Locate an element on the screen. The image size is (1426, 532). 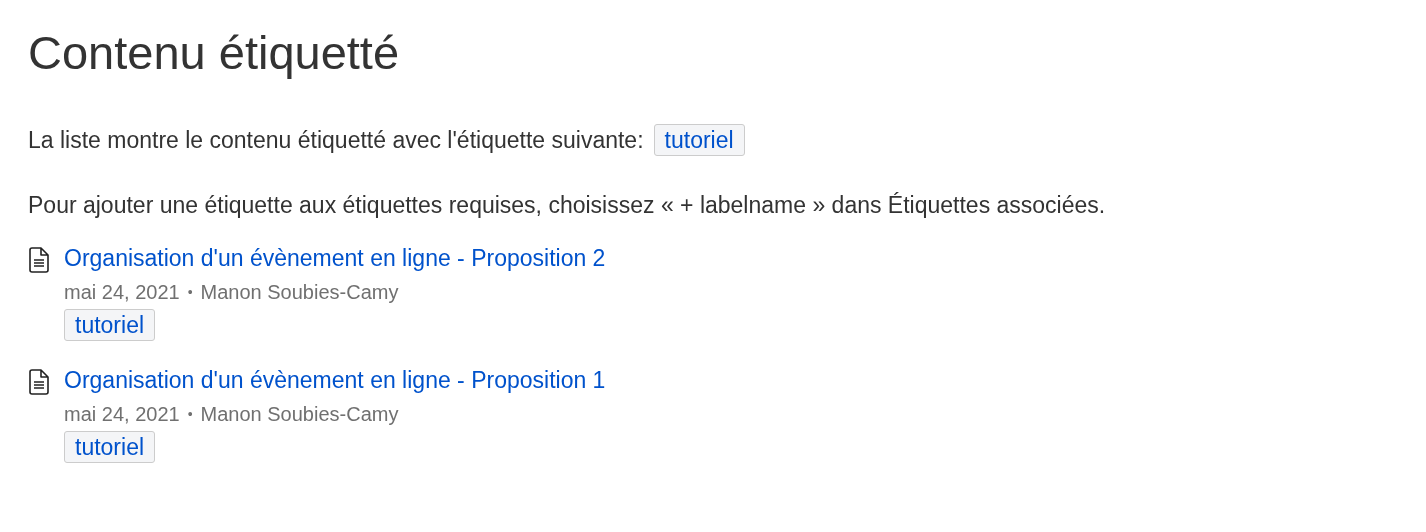
intro-text: La liste montre le contenu étiquetté avec l'étiquette suivante: is located at coordinates (336, 140).